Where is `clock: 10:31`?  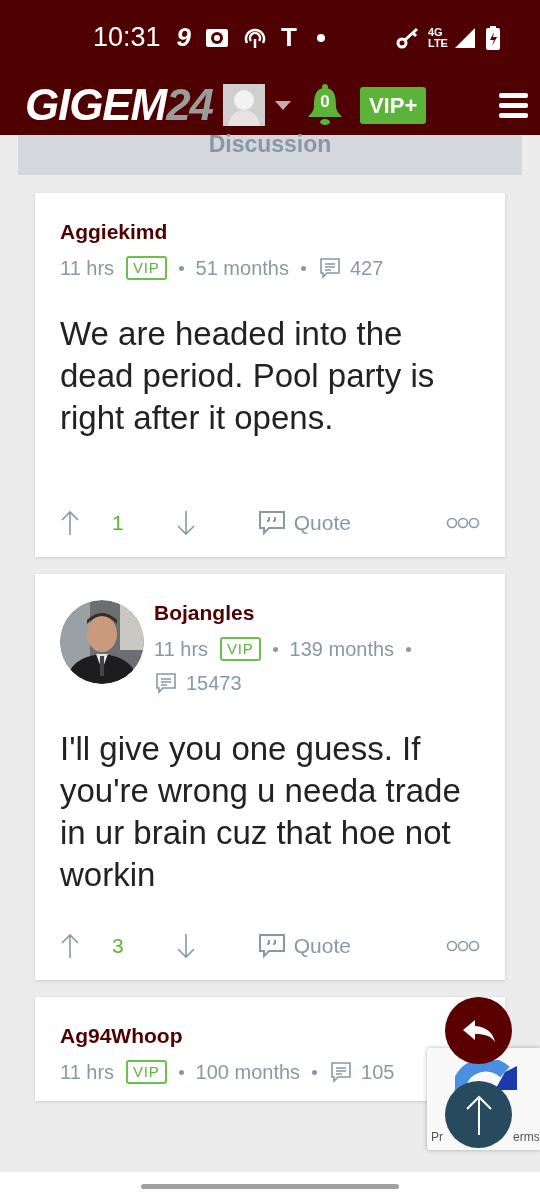 clock: 10:31 is located at coordinates (127, 38).